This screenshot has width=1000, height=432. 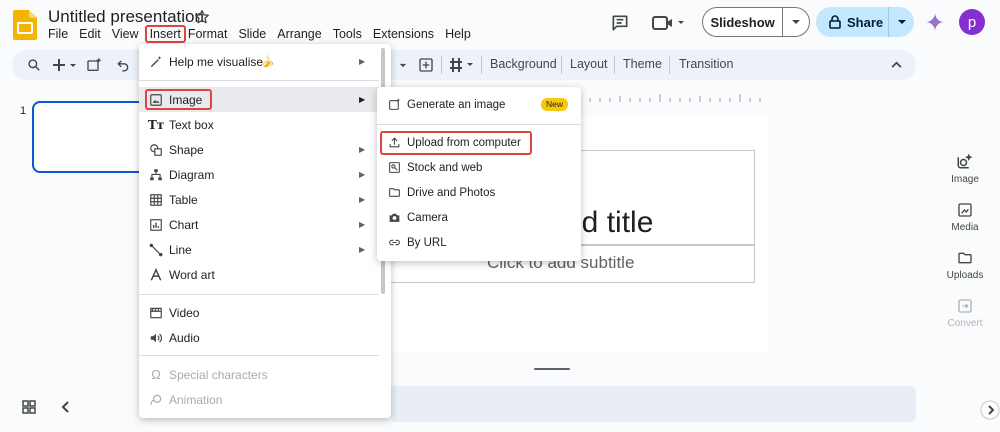 I want to click on side-panel-media-label: Media, so click(x=965, y=227).